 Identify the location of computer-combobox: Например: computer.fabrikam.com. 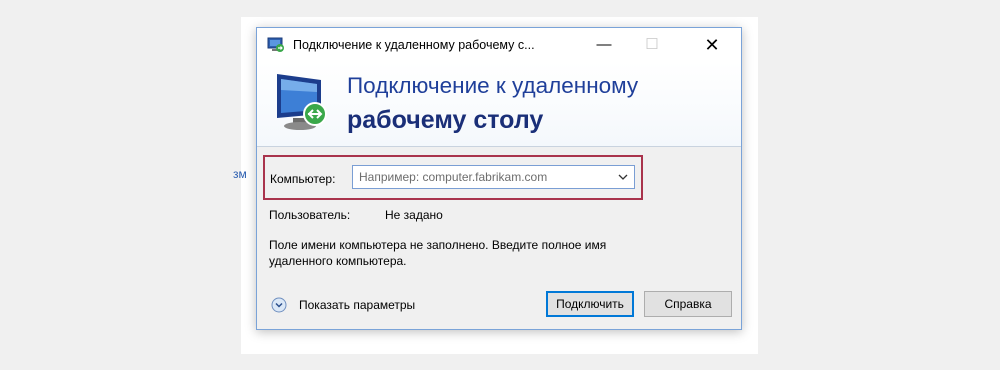
(493, 177).